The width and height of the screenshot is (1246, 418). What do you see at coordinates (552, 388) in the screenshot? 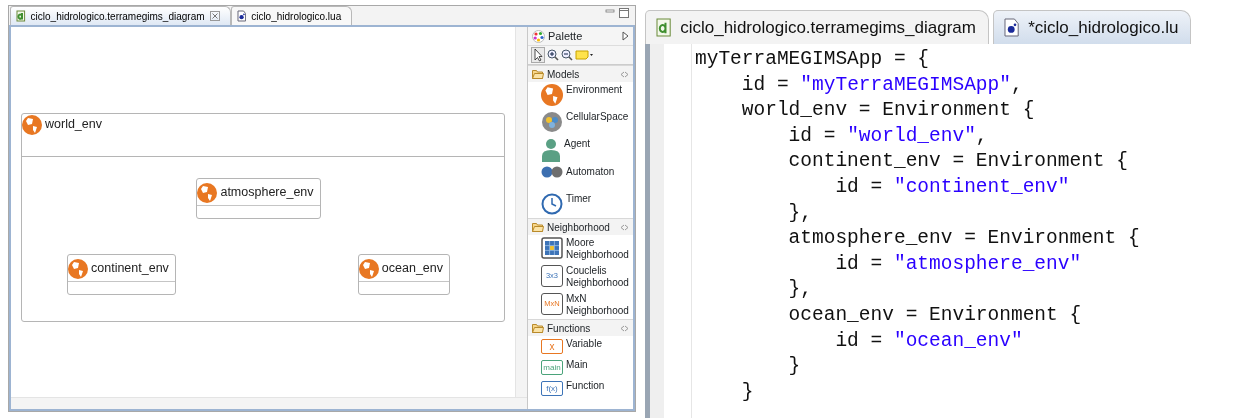
I see `item-icon: f(x)` at bounding box center [552, 388].